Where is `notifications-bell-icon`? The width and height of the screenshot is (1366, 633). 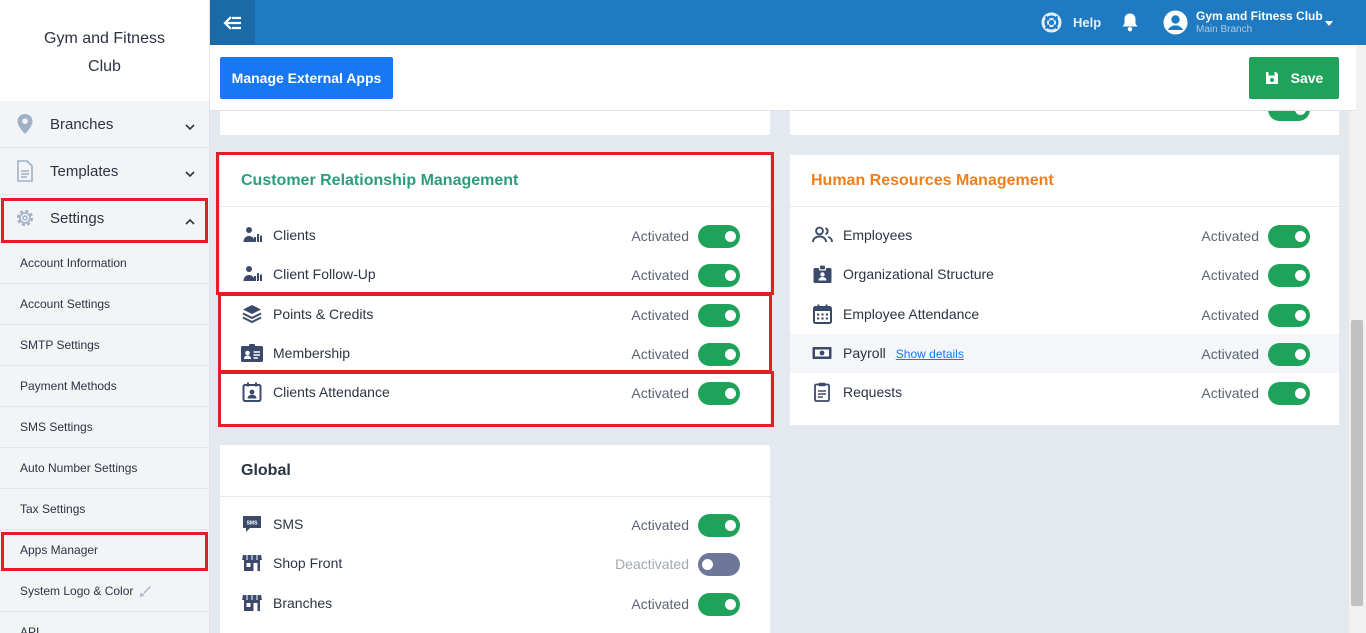
notifications-bell-icon is located at coordinates (1130, 24).